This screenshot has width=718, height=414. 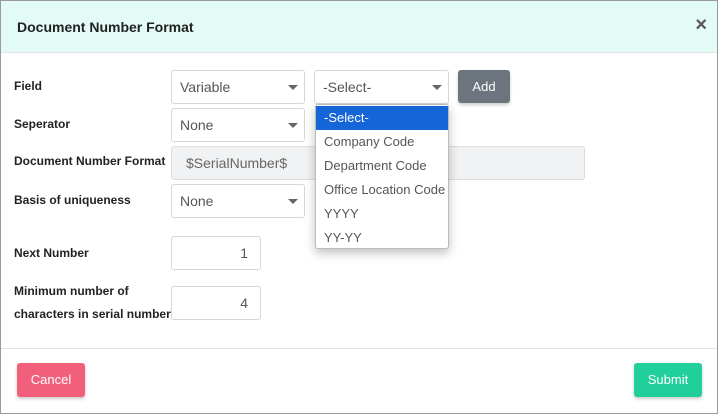 I want to click on modal-title: Document Number Format, so click(x=105, y=27).